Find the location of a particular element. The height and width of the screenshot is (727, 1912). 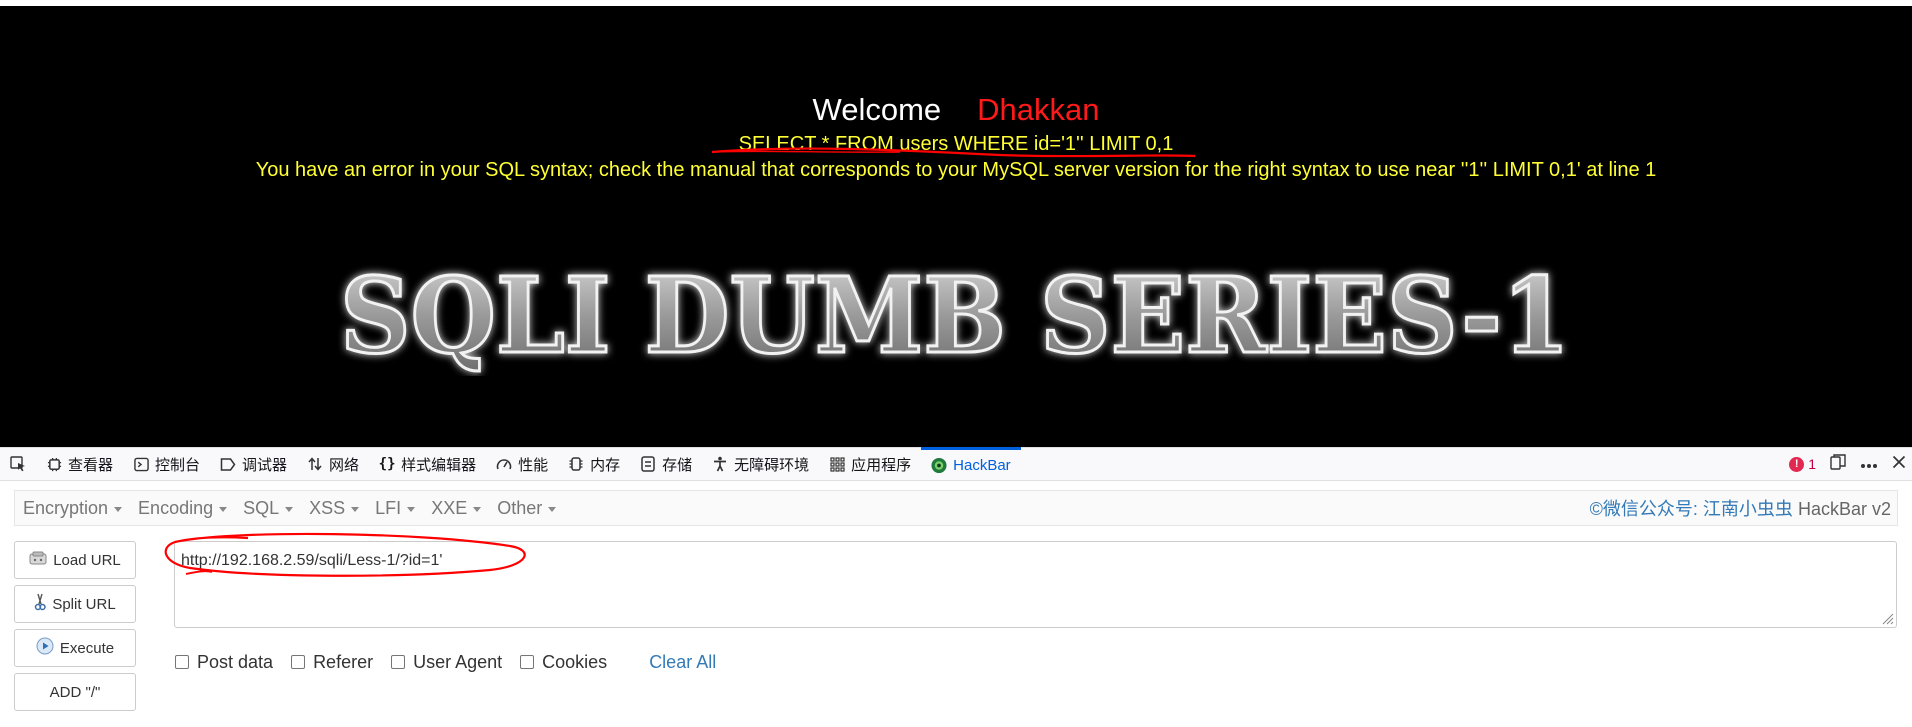

tab-debugger-label: 调试器 is located at coordinates (265, 465).